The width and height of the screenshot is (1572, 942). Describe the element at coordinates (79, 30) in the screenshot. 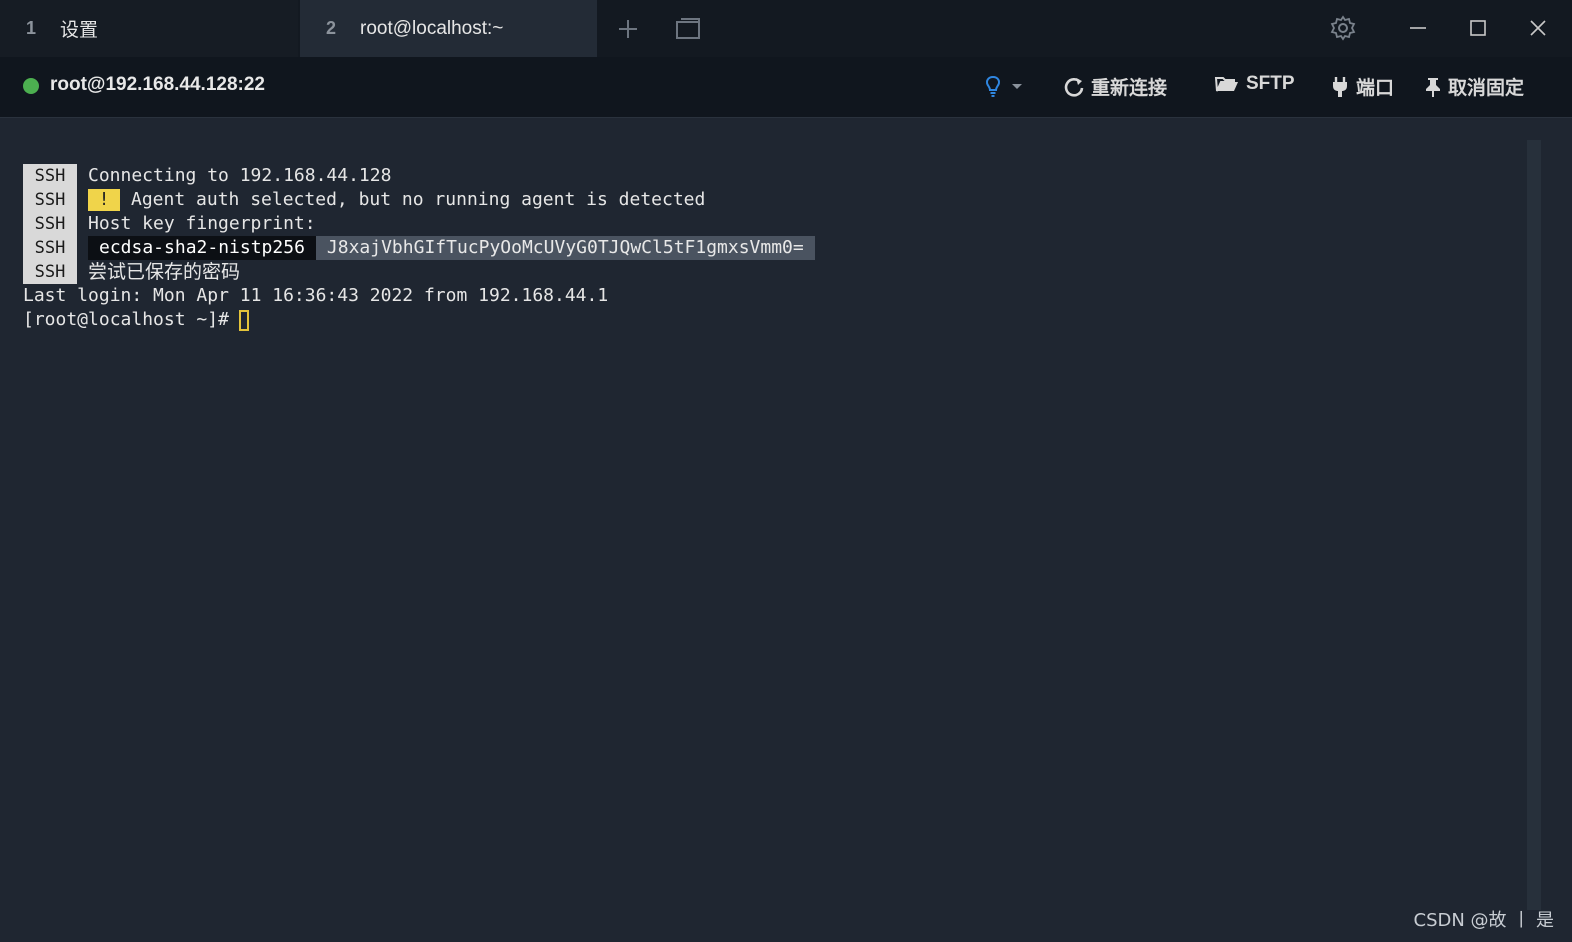

I see `tab-label: 设置` at that location.